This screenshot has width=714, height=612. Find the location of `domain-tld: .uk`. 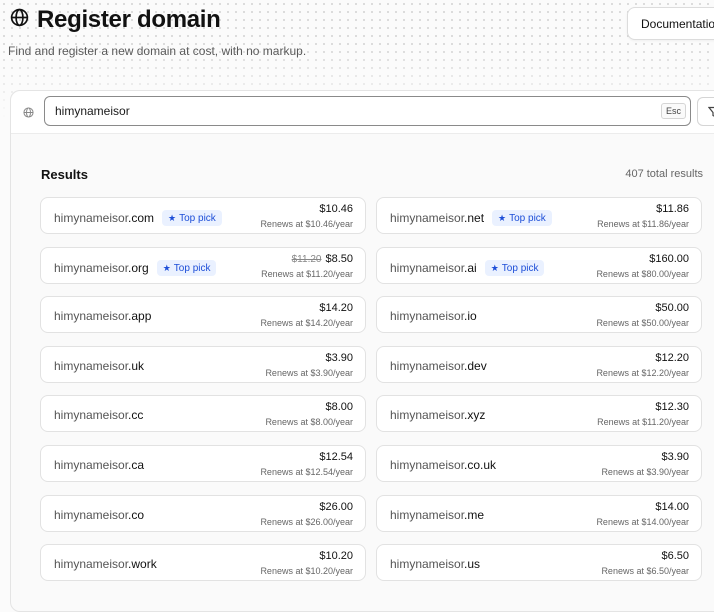

domain-tld: .uk is located at coordinates (136, 365).